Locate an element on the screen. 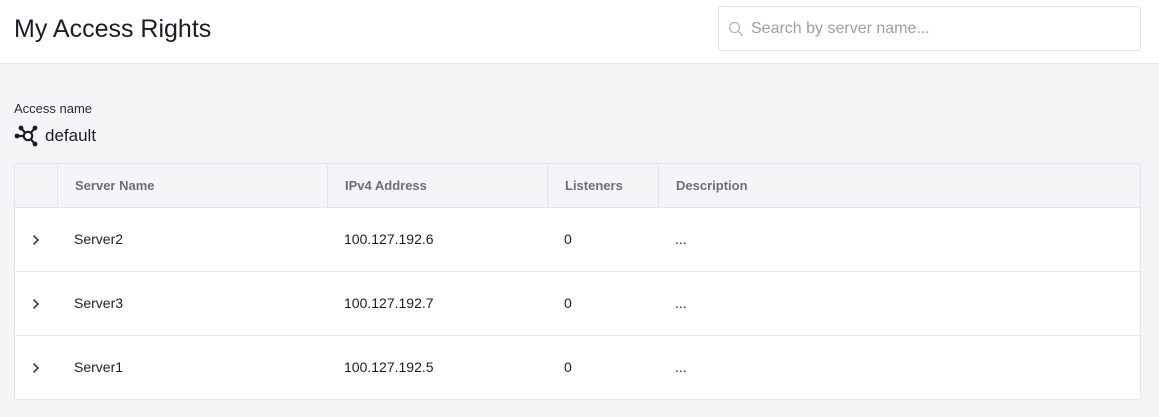  column-header-server-name: Server Name is located at coordinates (192, 186).